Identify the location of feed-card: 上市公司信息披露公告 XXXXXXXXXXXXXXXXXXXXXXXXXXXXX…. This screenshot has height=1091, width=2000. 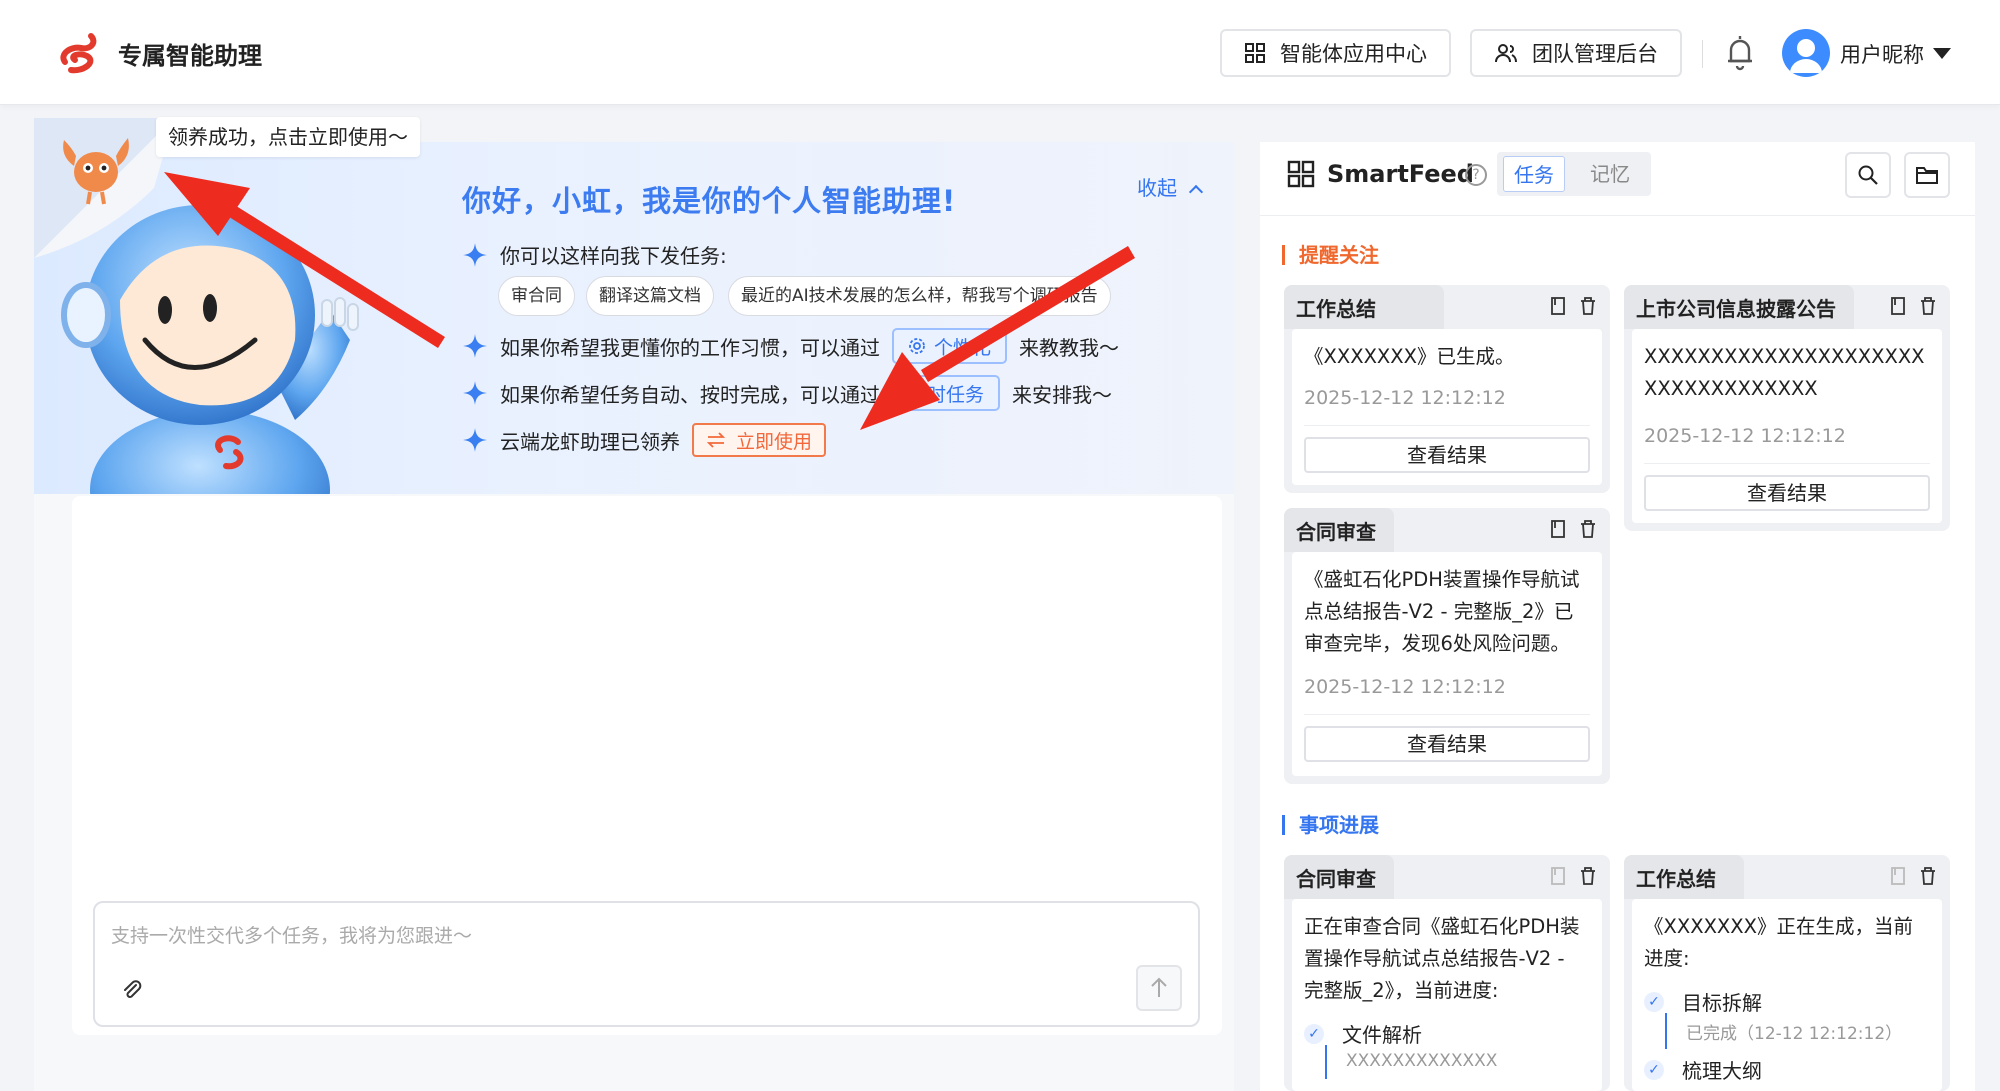
(1787, 408).